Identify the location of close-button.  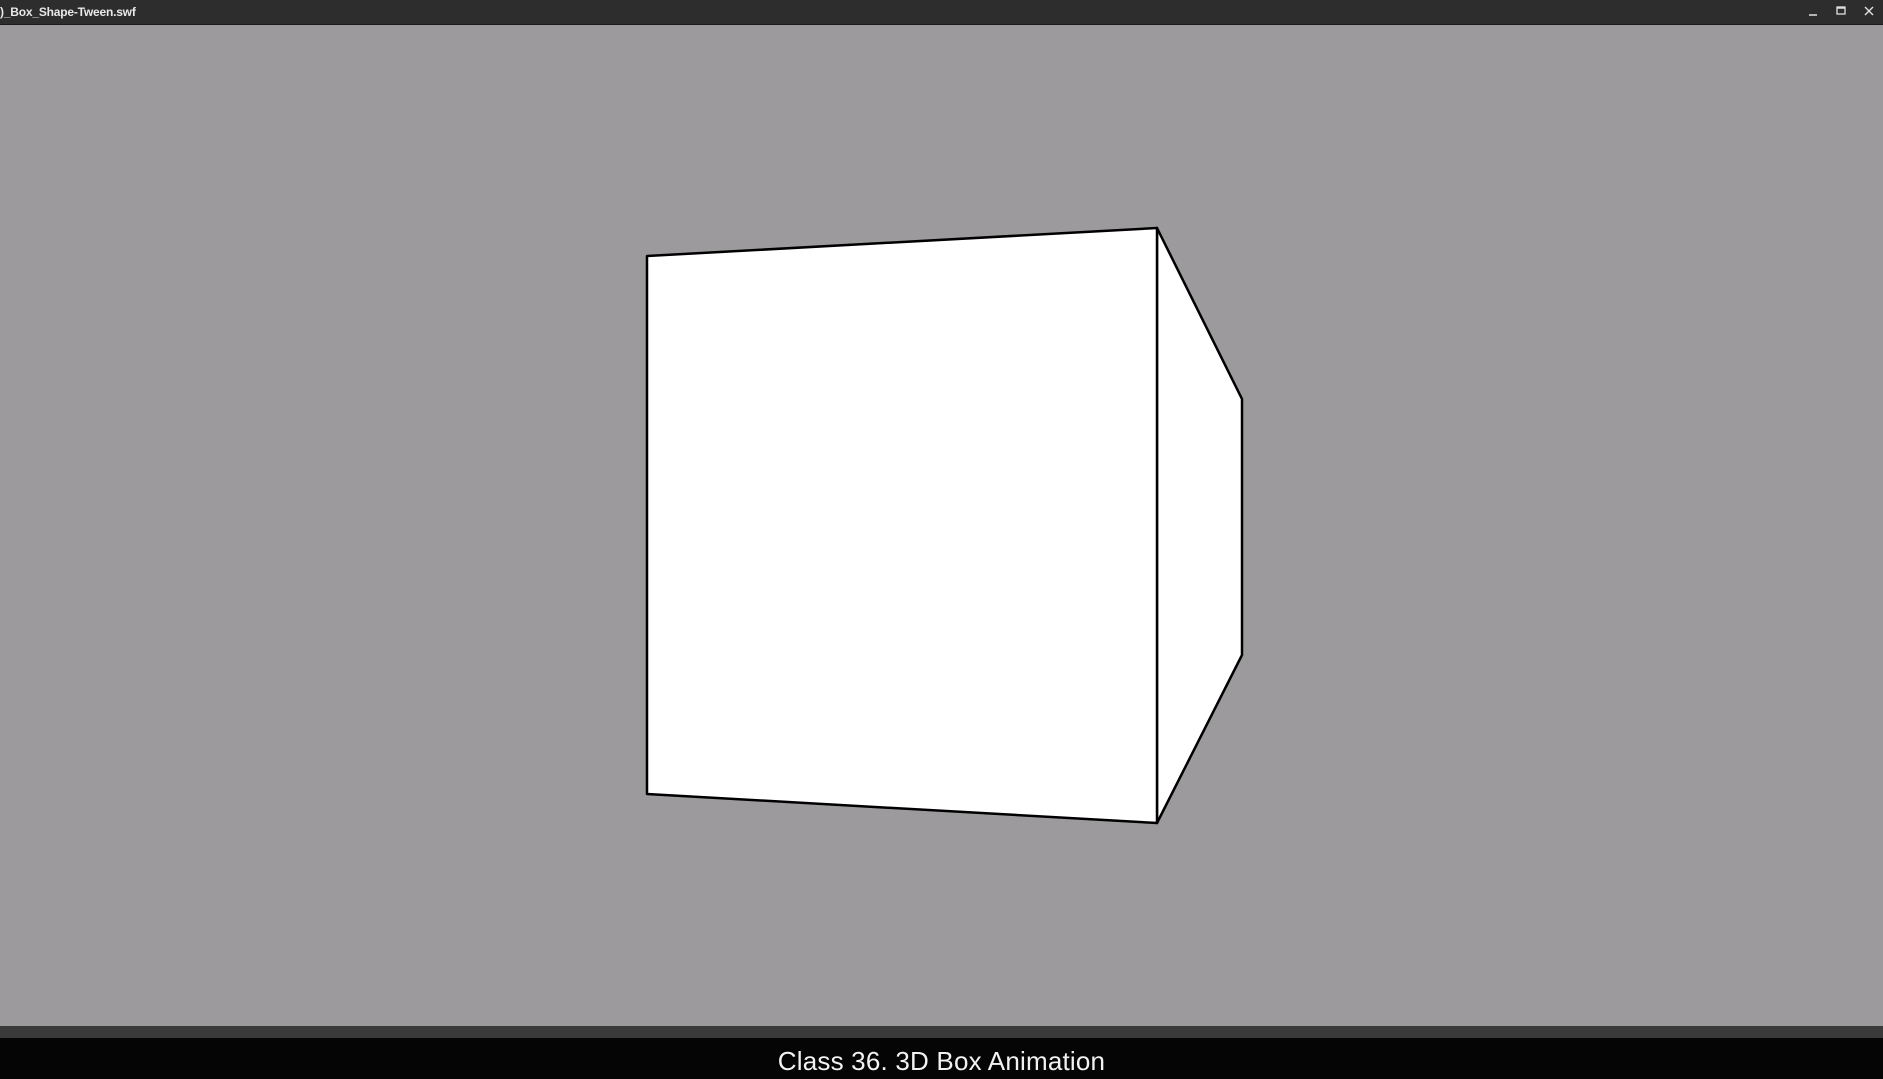
(1869, 11).